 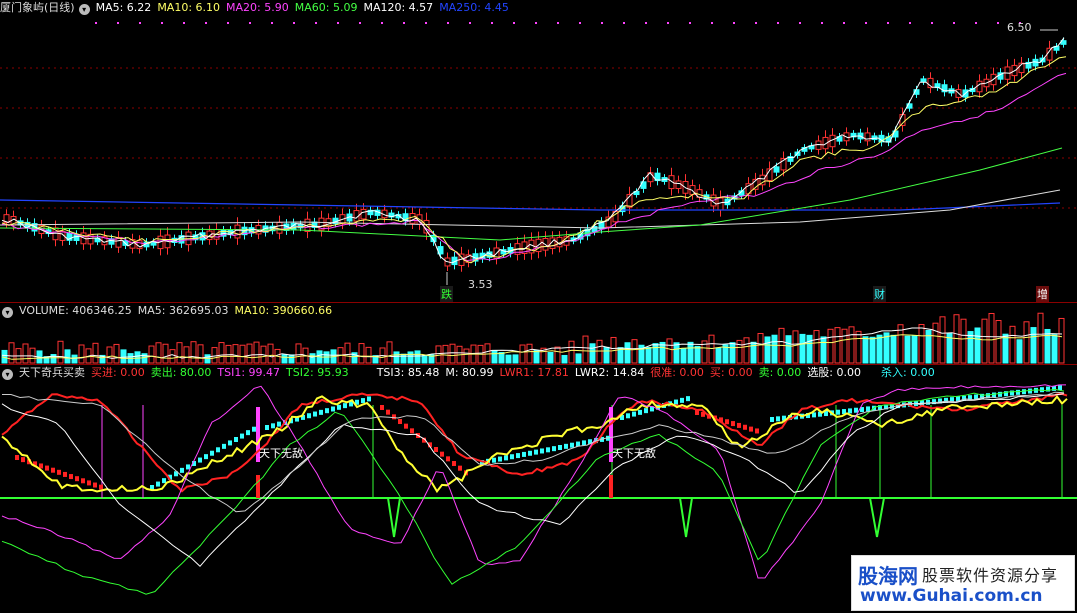 I want to click on volume-value: VOLUME: 406346.25, so click(x=75, y=310).